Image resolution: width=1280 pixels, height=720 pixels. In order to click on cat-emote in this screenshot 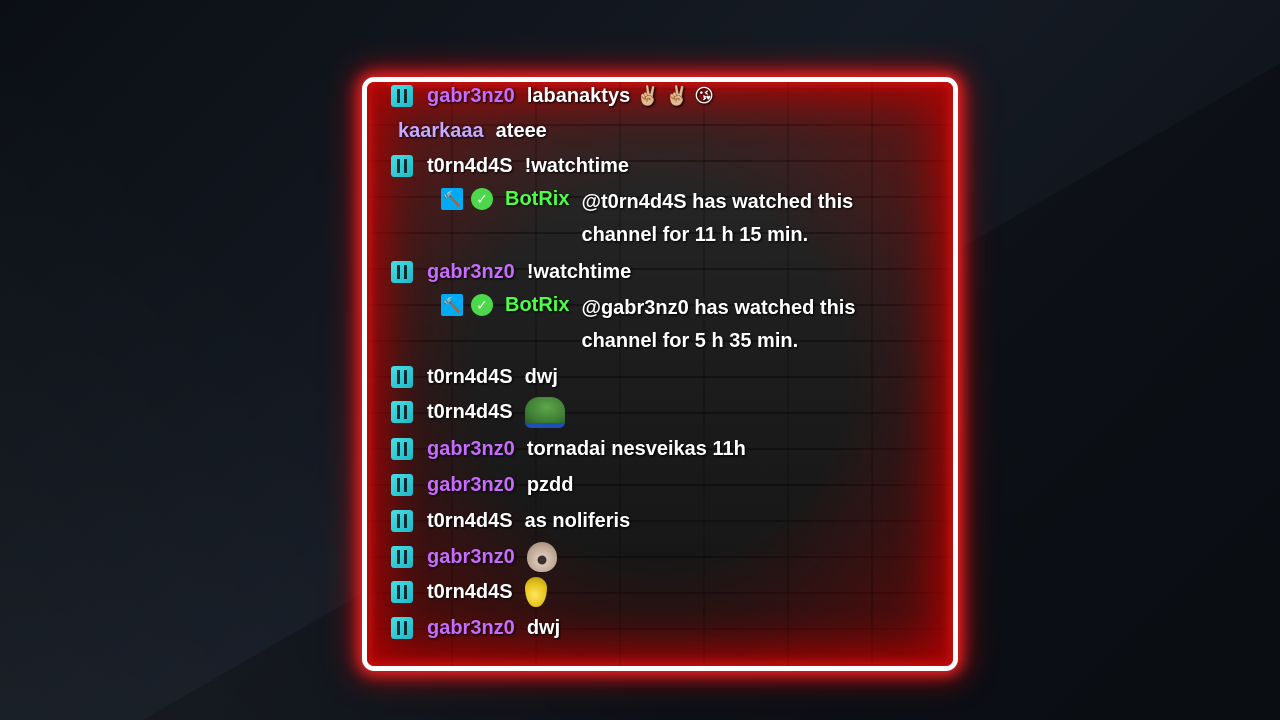, I will do `click(541, 557)`.